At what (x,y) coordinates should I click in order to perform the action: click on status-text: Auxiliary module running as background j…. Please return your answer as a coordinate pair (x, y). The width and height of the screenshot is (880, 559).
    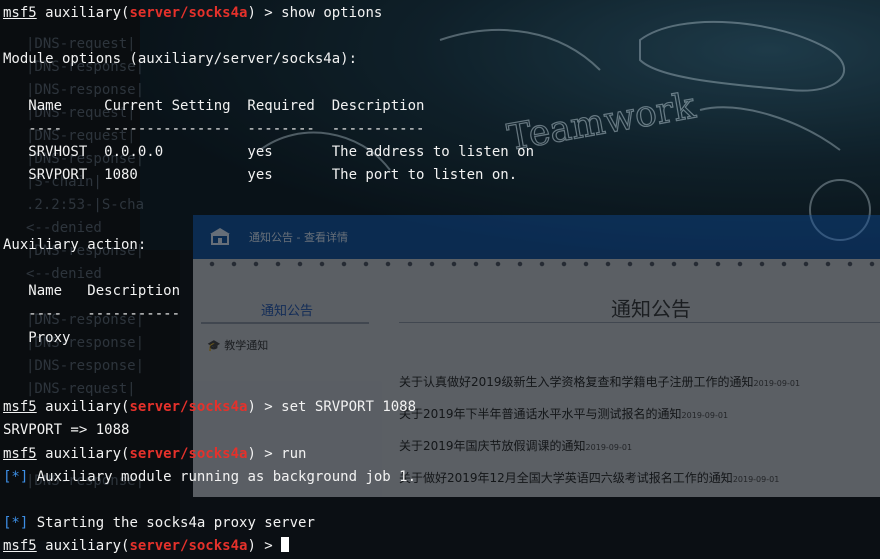
    Looking at the image, I should click on (222, 476).